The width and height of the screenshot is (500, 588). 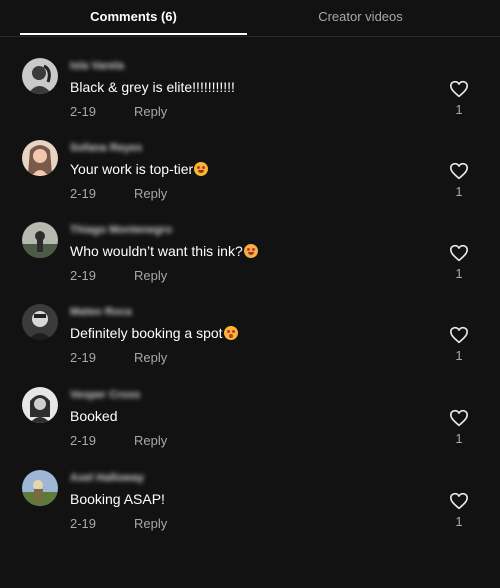 What do you see at coordinates (101, 312) in the screenshot?
I see `username: Mateo Roca` at bounding box center [101, 312].